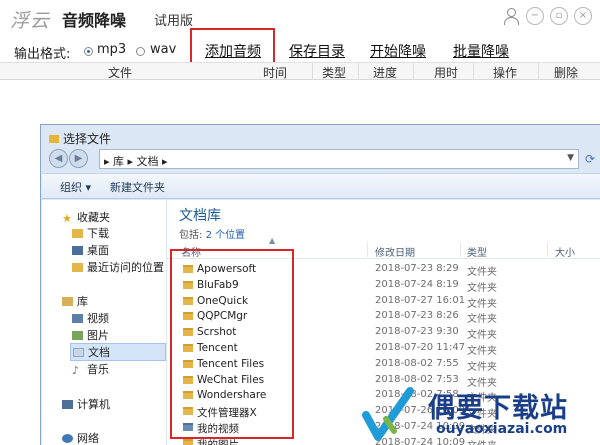 This screenshot has width=600, height=445. What do you see at coordinates (417, 363) in the screenshot?
I see `file-modified-date: 2018-08-02 7:55` at bounding box center [417, 363].